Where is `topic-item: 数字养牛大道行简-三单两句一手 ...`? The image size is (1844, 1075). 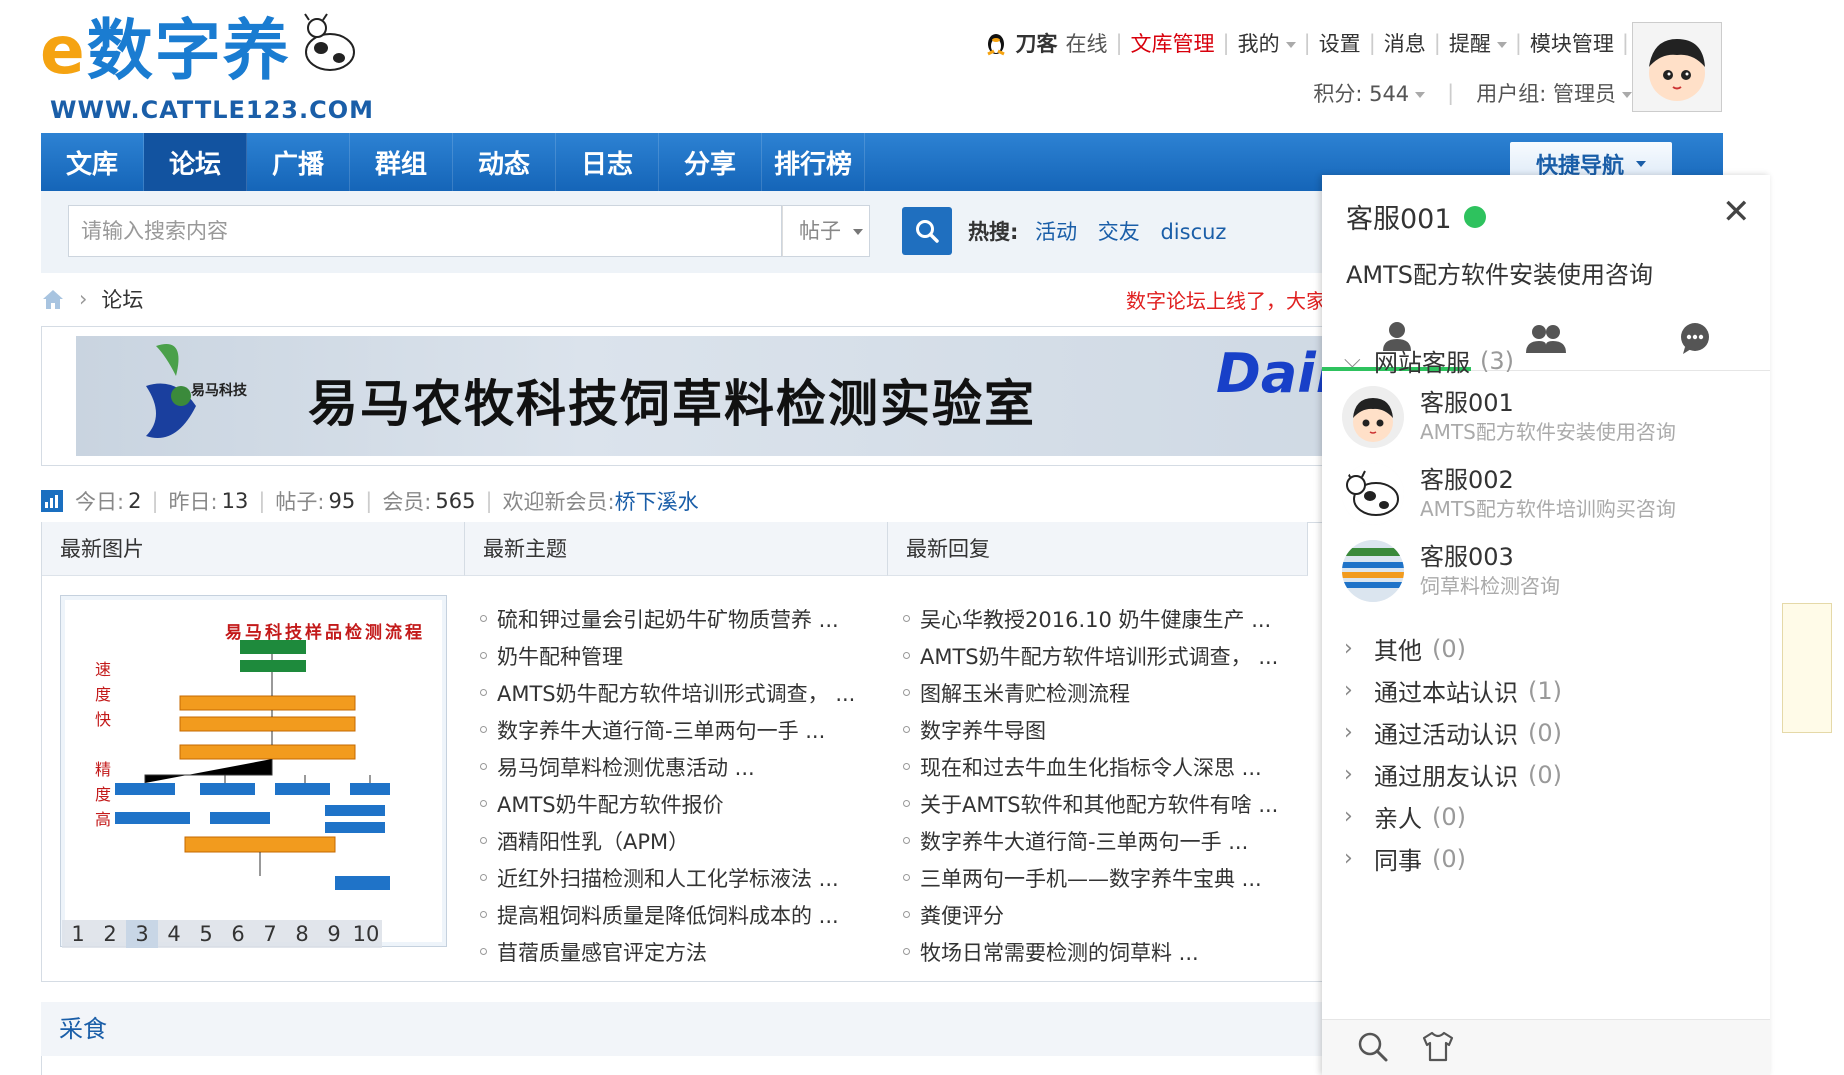
topic-item: 数字养牛大道行简-三单两句一手 ... is located at coordinates (667, 729).